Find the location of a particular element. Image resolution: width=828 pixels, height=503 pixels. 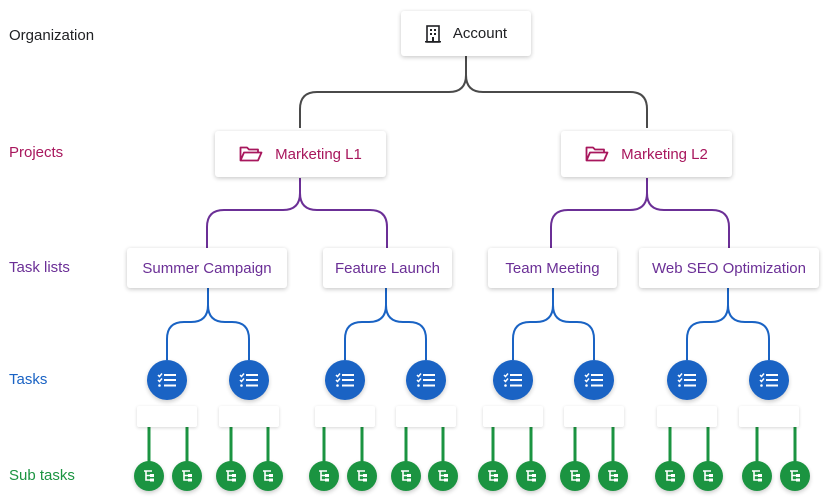

connector-project1-tasklists is located at coordinates (297, 213).